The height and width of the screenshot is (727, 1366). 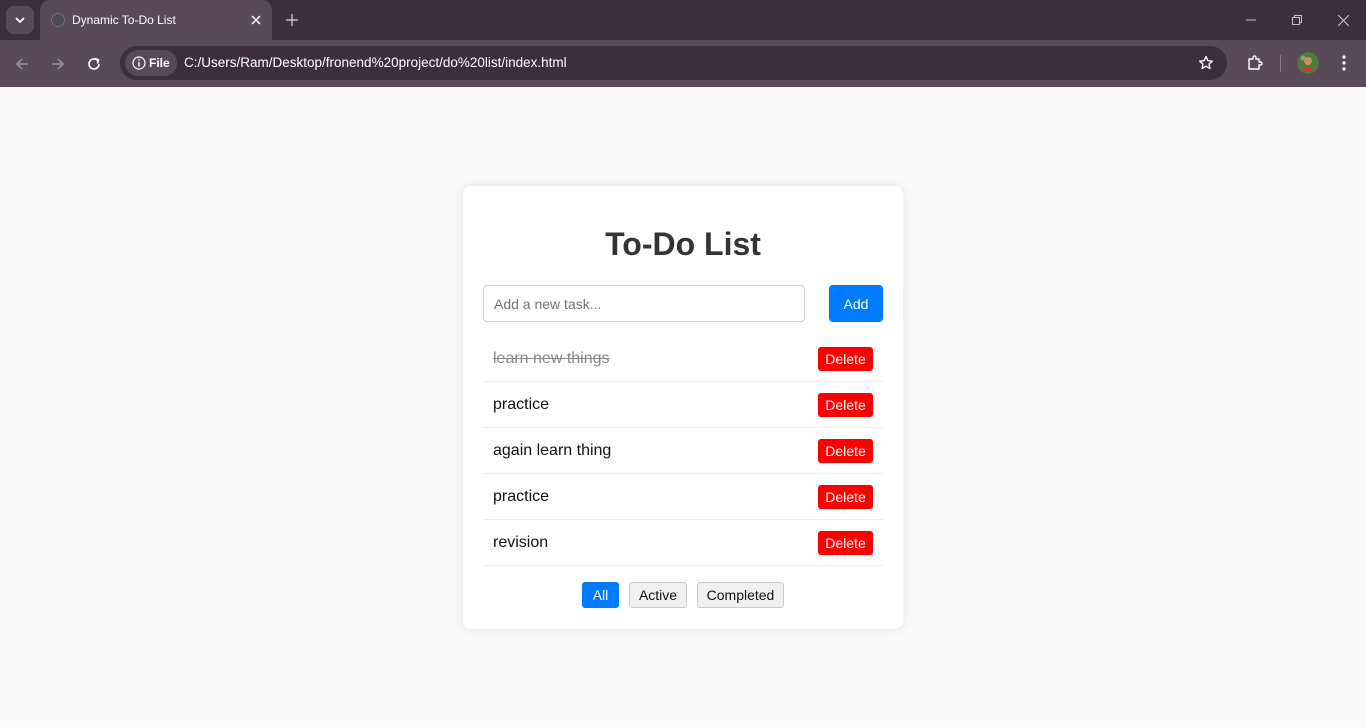 What do you see at coordinates (520, 543) in the screenshot?
I see `task-text: revision` at bounding box center [520, 543].